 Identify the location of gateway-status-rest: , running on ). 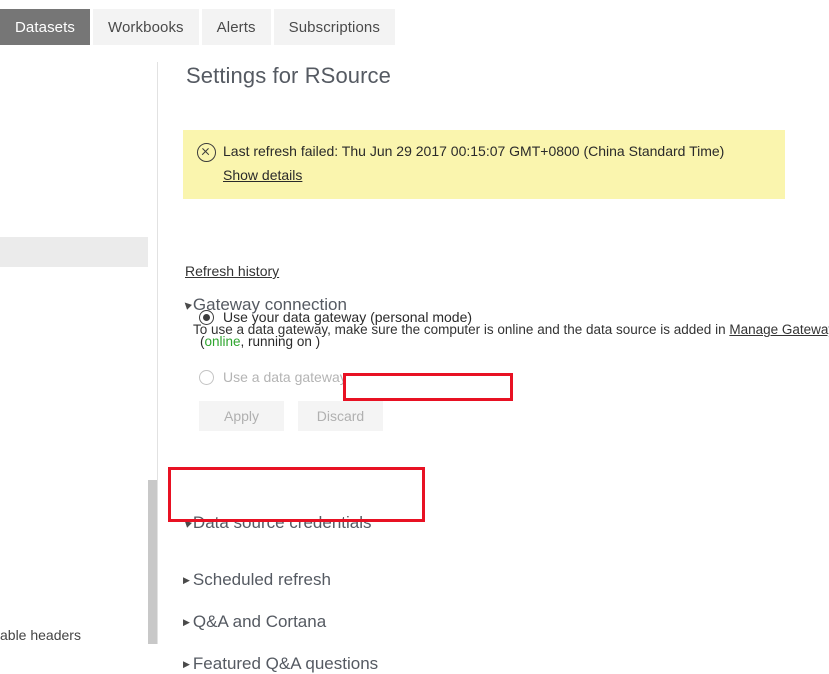
(280, 341).